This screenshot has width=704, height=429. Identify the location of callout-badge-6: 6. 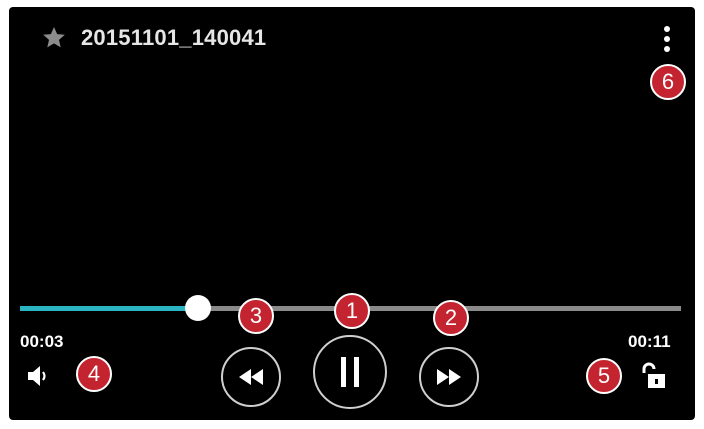
(668, 82).